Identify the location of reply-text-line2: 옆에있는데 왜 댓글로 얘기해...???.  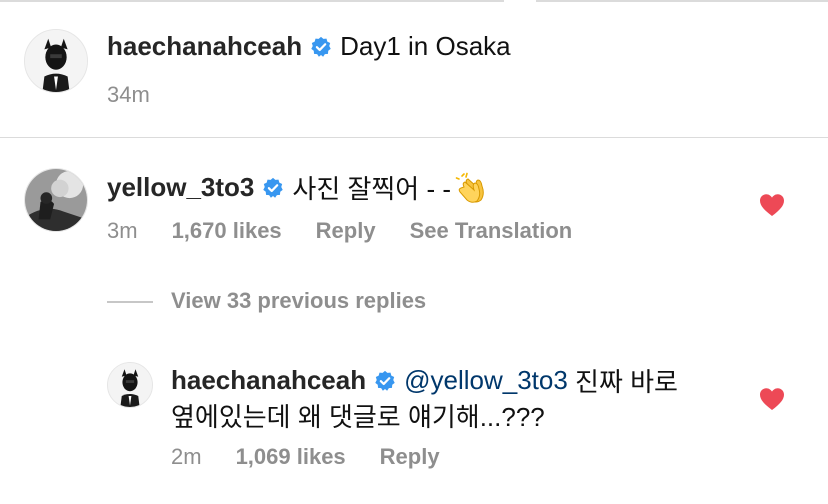
(358, 417).